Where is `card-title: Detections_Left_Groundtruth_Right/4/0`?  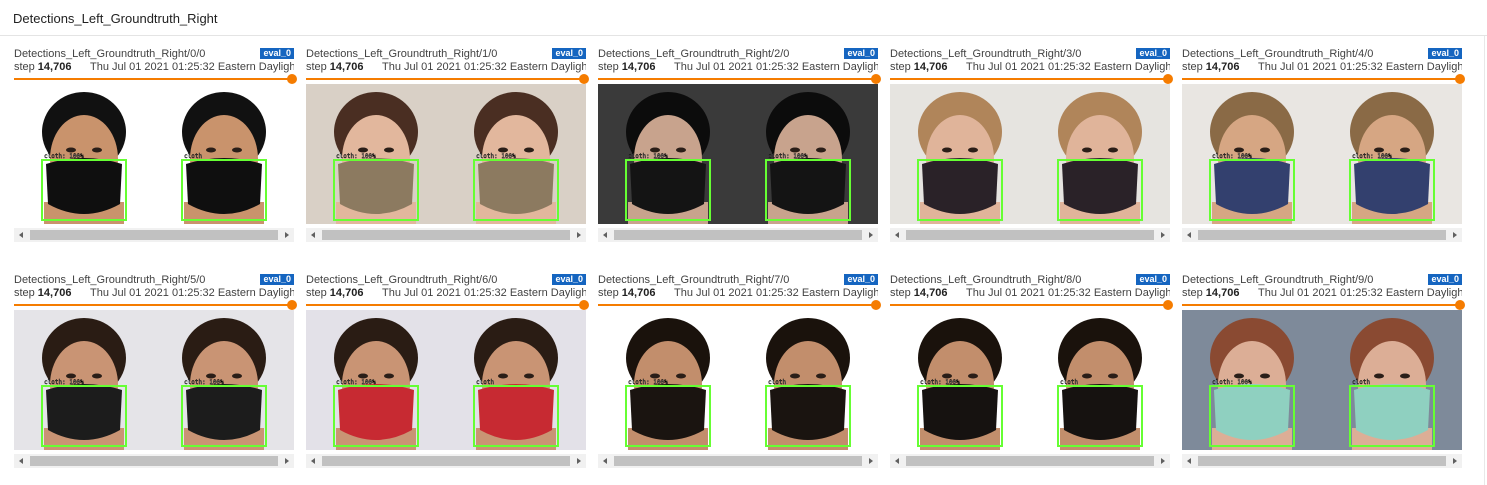 card-title: Detections_Left_Groundtruth_Right/4/0 is located at coordinates (1278, 54).